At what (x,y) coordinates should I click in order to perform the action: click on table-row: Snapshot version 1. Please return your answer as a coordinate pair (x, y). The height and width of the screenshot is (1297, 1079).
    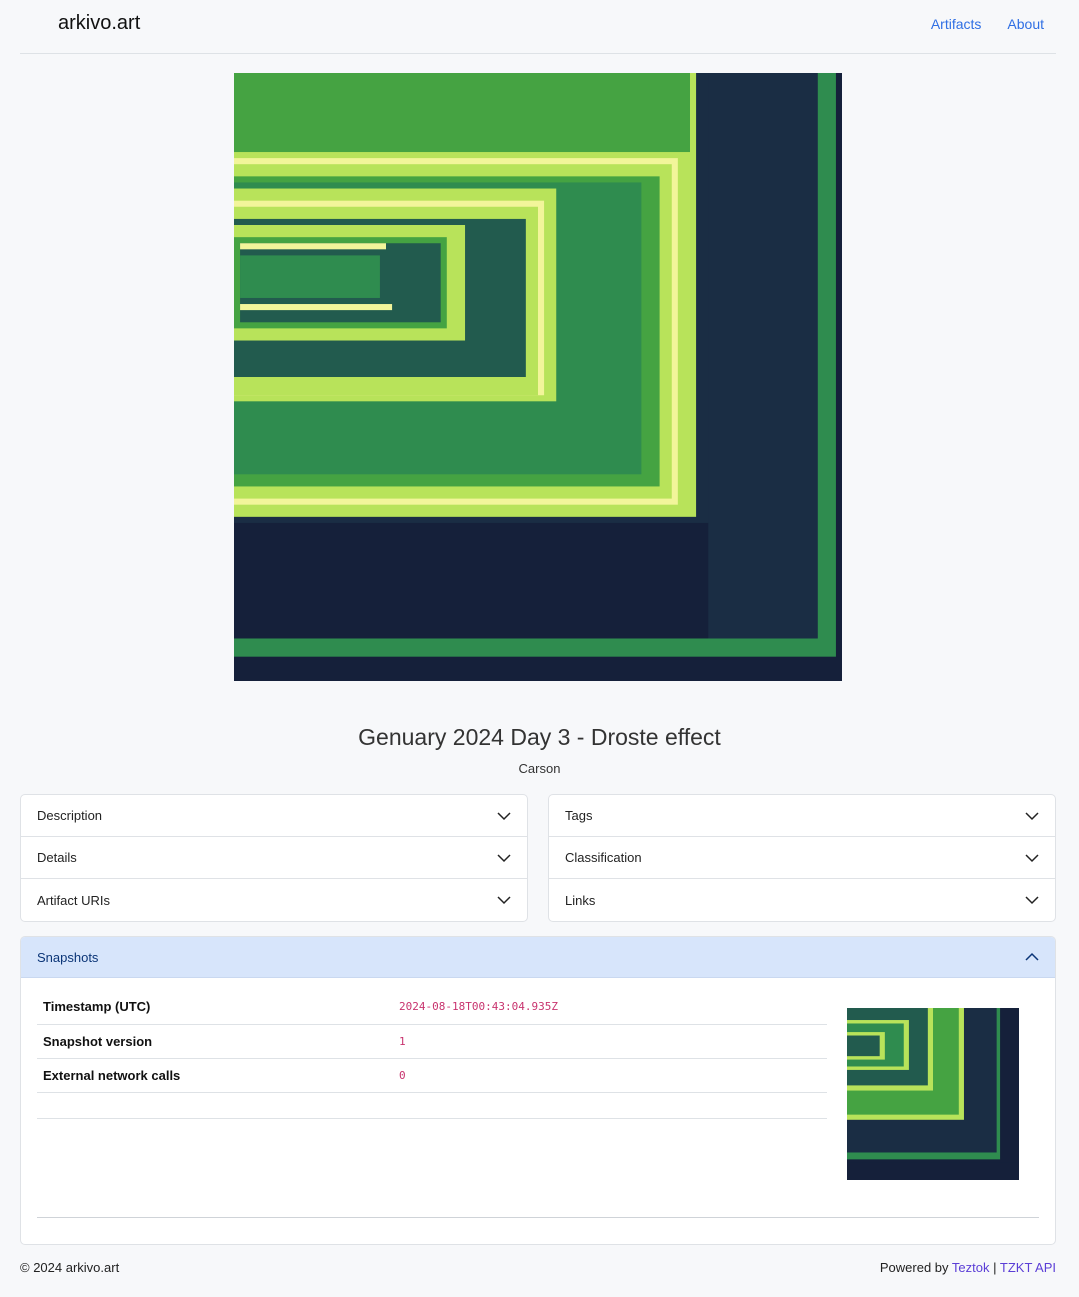
    Looking at the image, I should click on (432, 1041).